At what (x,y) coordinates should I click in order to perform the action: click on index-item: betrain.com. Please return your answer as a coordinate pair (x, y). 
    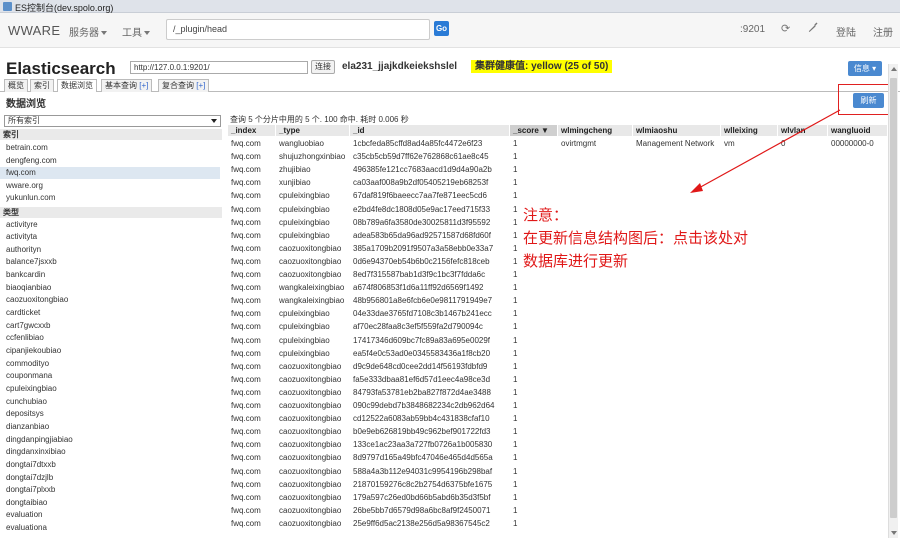
    Looking at the image, I should click on (27, 148).